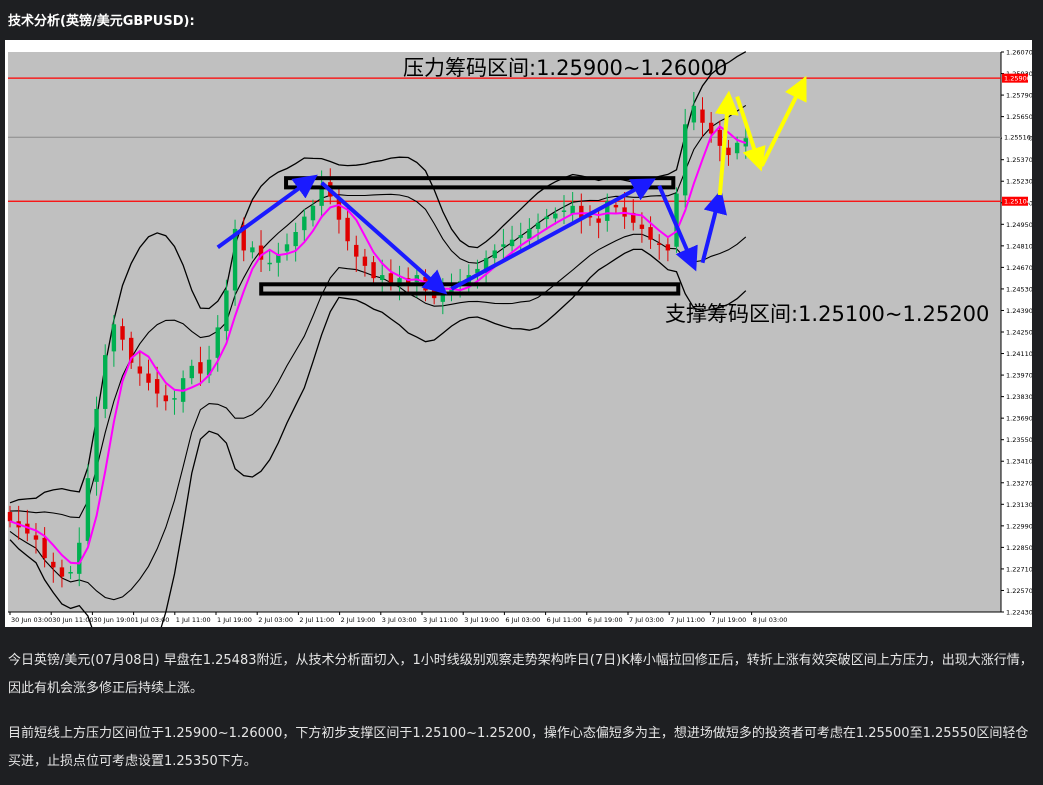  What do you see at coordinates (358, 620) in the screenshot?
I see `x-tick-label: 2 Jul 19:00` at bounding box center [358, 620].